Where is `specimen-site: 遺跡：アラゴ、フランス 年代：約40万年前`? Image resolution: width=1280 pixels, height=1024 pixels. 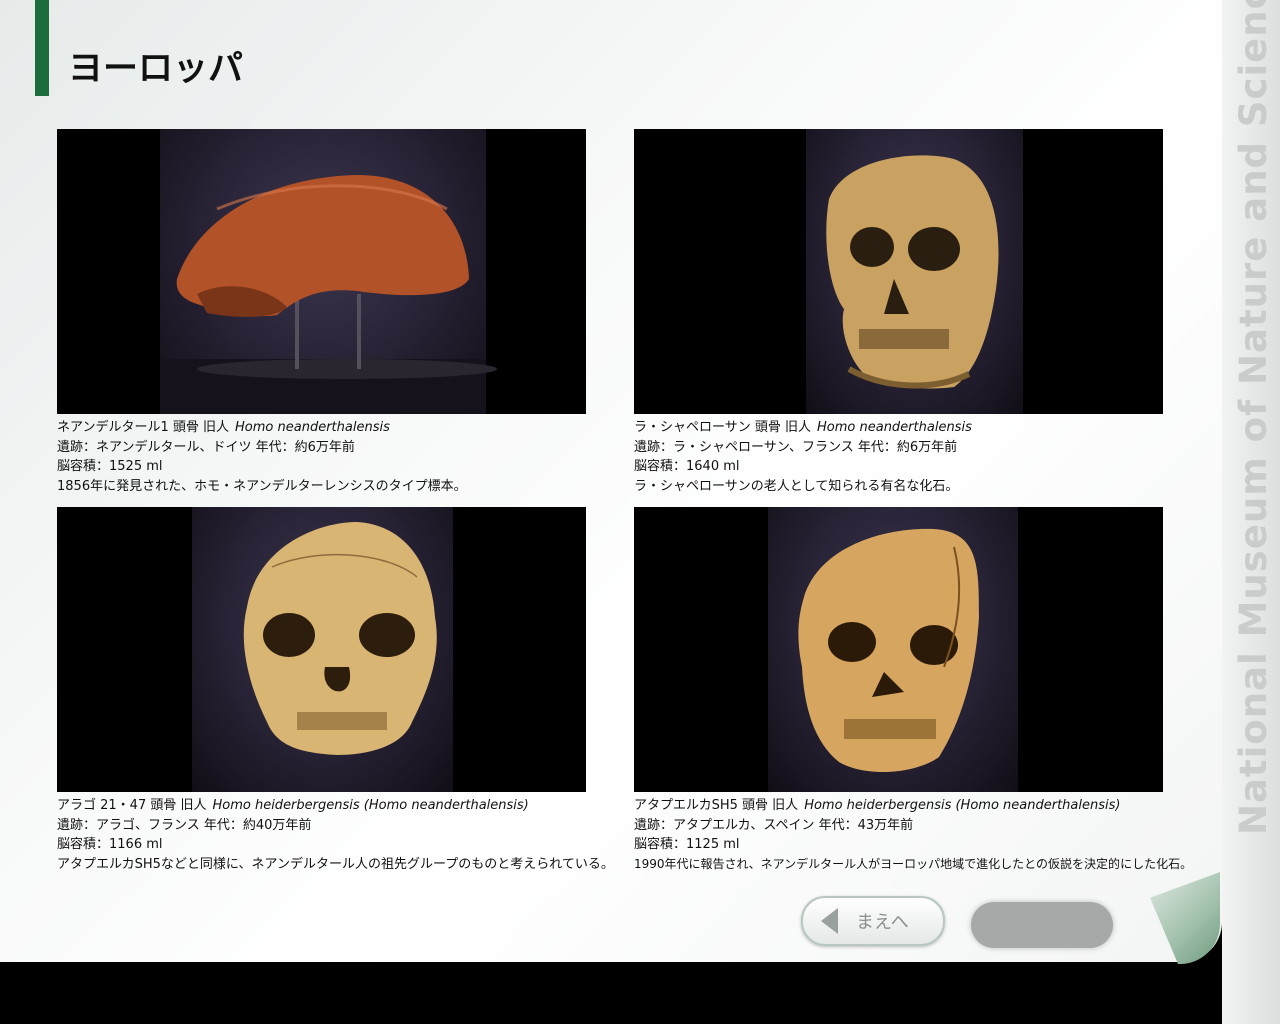
specimen-site: 遺跡：アラゴ、フランス 年代：約40万年前 is located at coordinates (184, 825).